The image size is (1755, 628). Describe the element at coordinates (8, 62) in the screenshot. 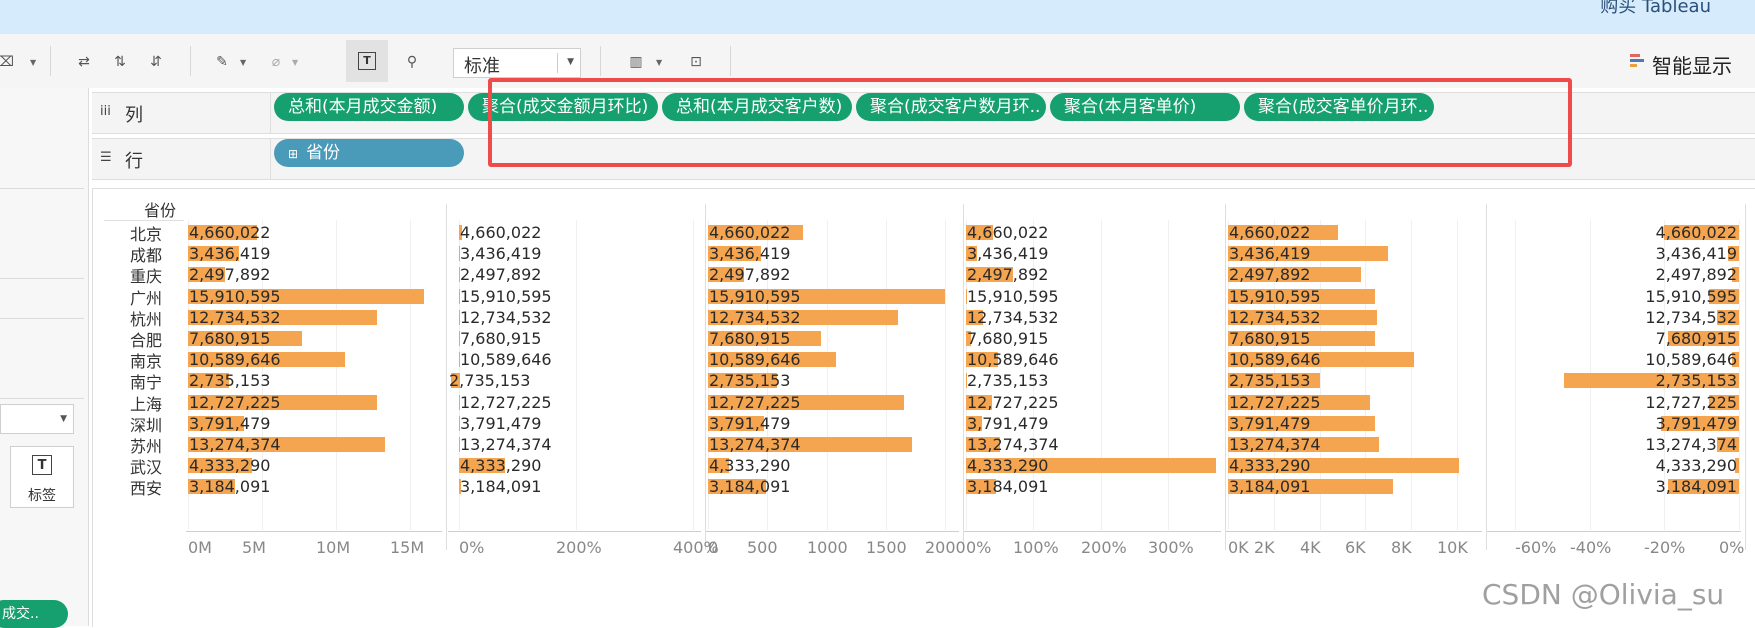

I see `clear-sheet-icon: ⌧` at that location.